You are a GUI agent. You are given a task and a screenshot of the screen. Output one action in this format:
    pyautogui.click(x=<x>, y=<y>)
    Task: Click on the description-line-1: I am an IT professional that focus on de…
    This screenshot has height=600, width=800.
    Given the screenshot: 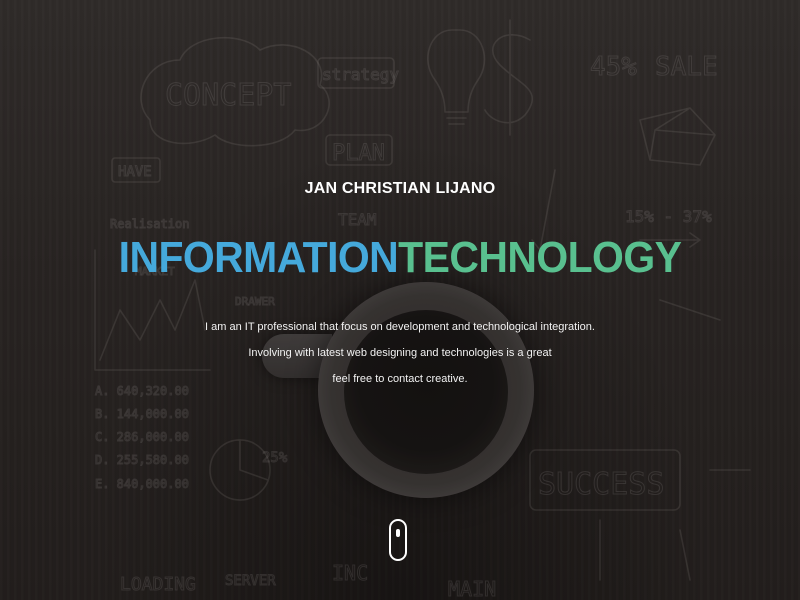 What is the action you would take?
    pyautogui.click(x=400, y=327)
    